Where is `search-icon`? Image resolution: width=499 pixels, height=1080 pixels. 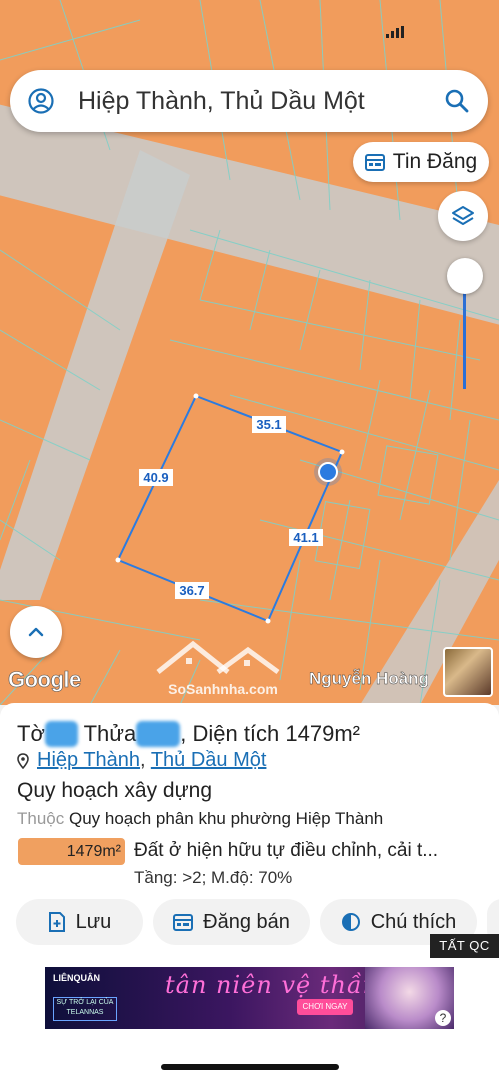
search-icon is located at coordinates (457, 101).